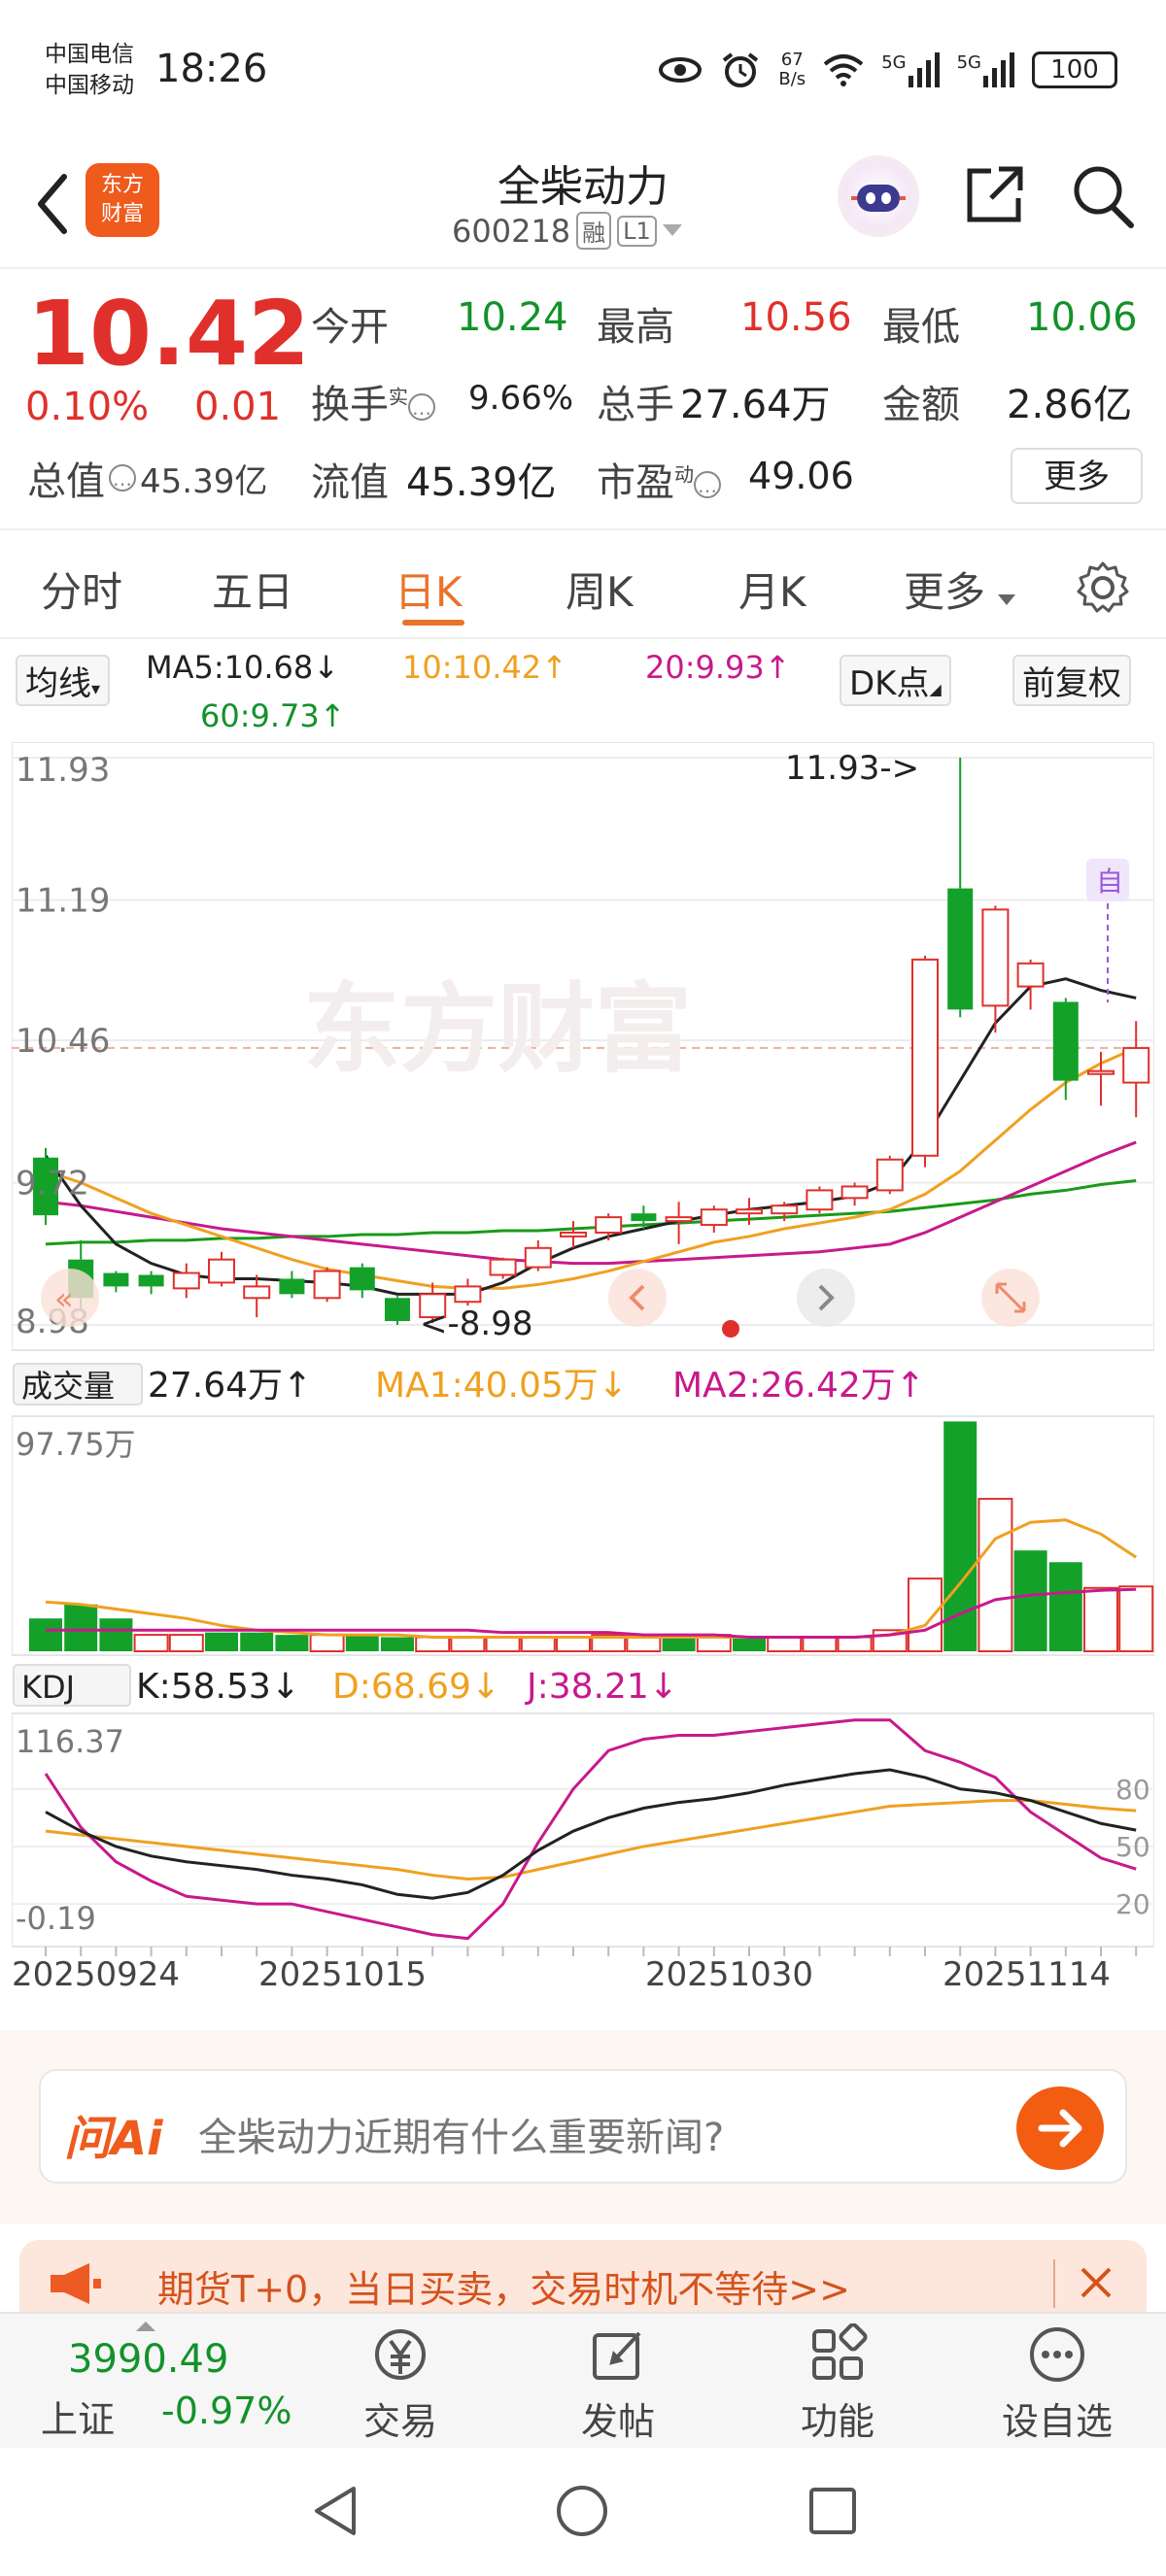 The image size is (1166, 2576). What do you see at coordinates (1103, 195) in the screenshot?
I see `search-icon` at bounding box center [1103, 195].